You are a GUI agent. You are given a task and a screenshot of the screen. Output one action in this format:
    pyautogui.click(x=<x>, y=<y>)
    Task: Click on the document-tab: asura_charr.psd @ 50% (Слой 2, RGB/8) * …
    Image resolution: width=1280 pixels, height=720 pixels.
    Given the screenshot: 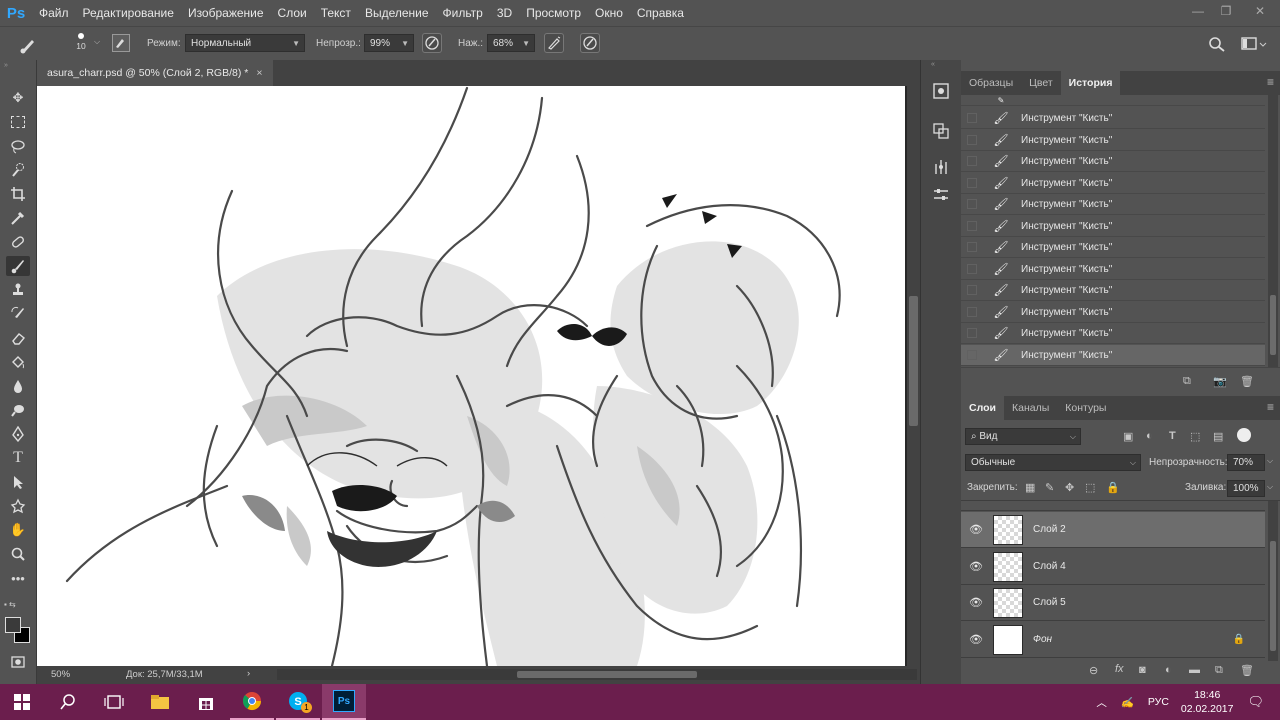 What is the action you would take?
    pyautogui.click(x=155, y=73)
    